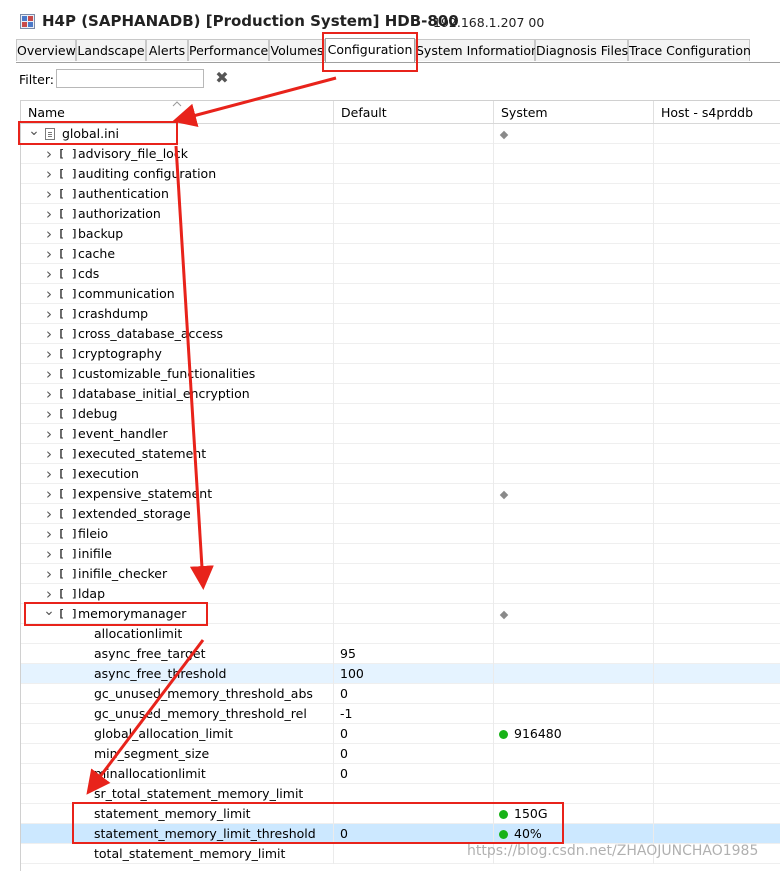 Image resolution: width=780 pixels, height=871 pixels. Describe the element at coordinates (400, 614) in the screenshot. I see `tree-row-memorymanager: ⌄[ ] memorymanager` at that location.